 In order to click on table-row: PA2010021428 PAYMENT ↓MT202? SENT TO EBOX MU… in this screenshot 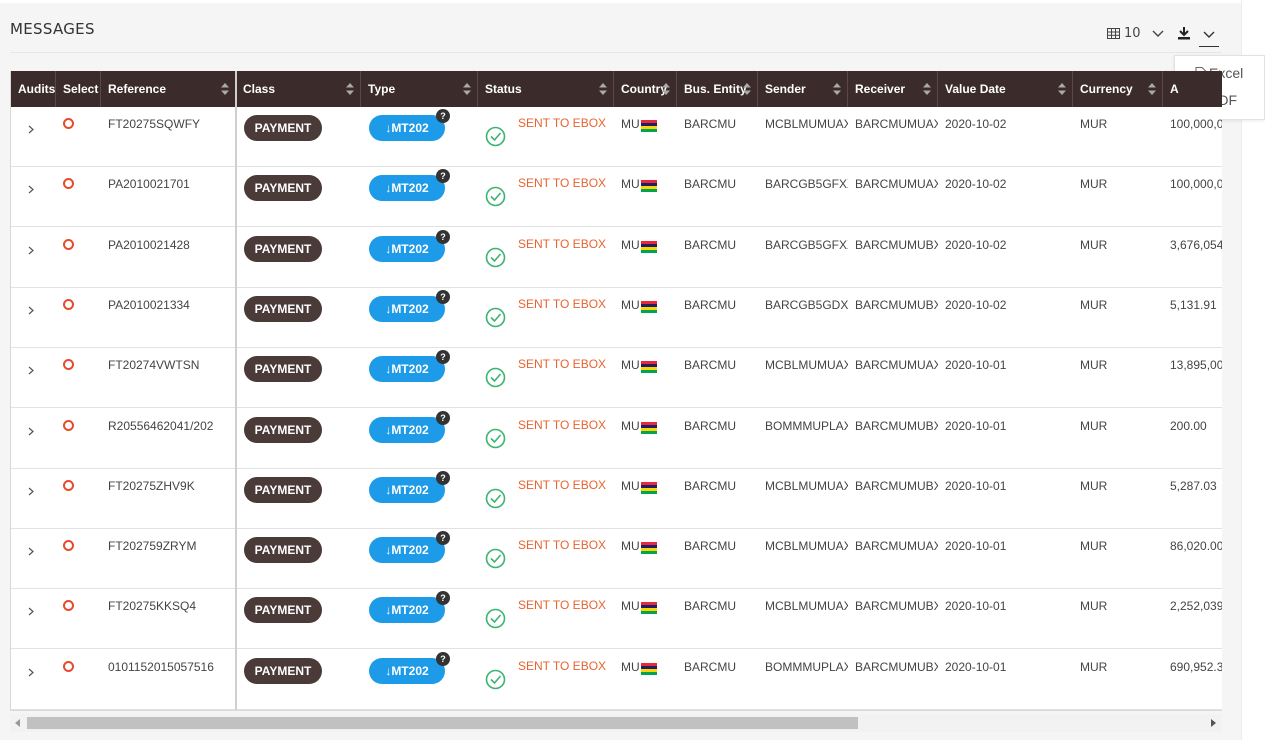, I will do `click(616, 258)`.